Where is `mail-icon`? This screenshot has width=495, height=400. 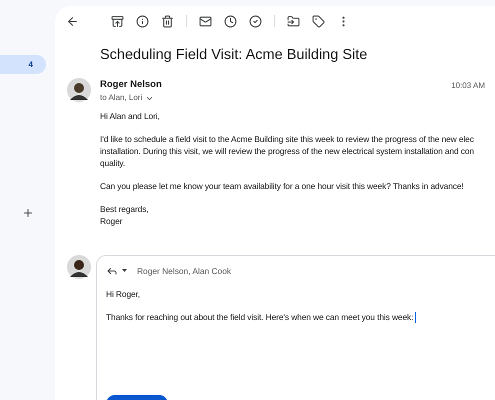
mail-icon is located at coordinates (205, 21).